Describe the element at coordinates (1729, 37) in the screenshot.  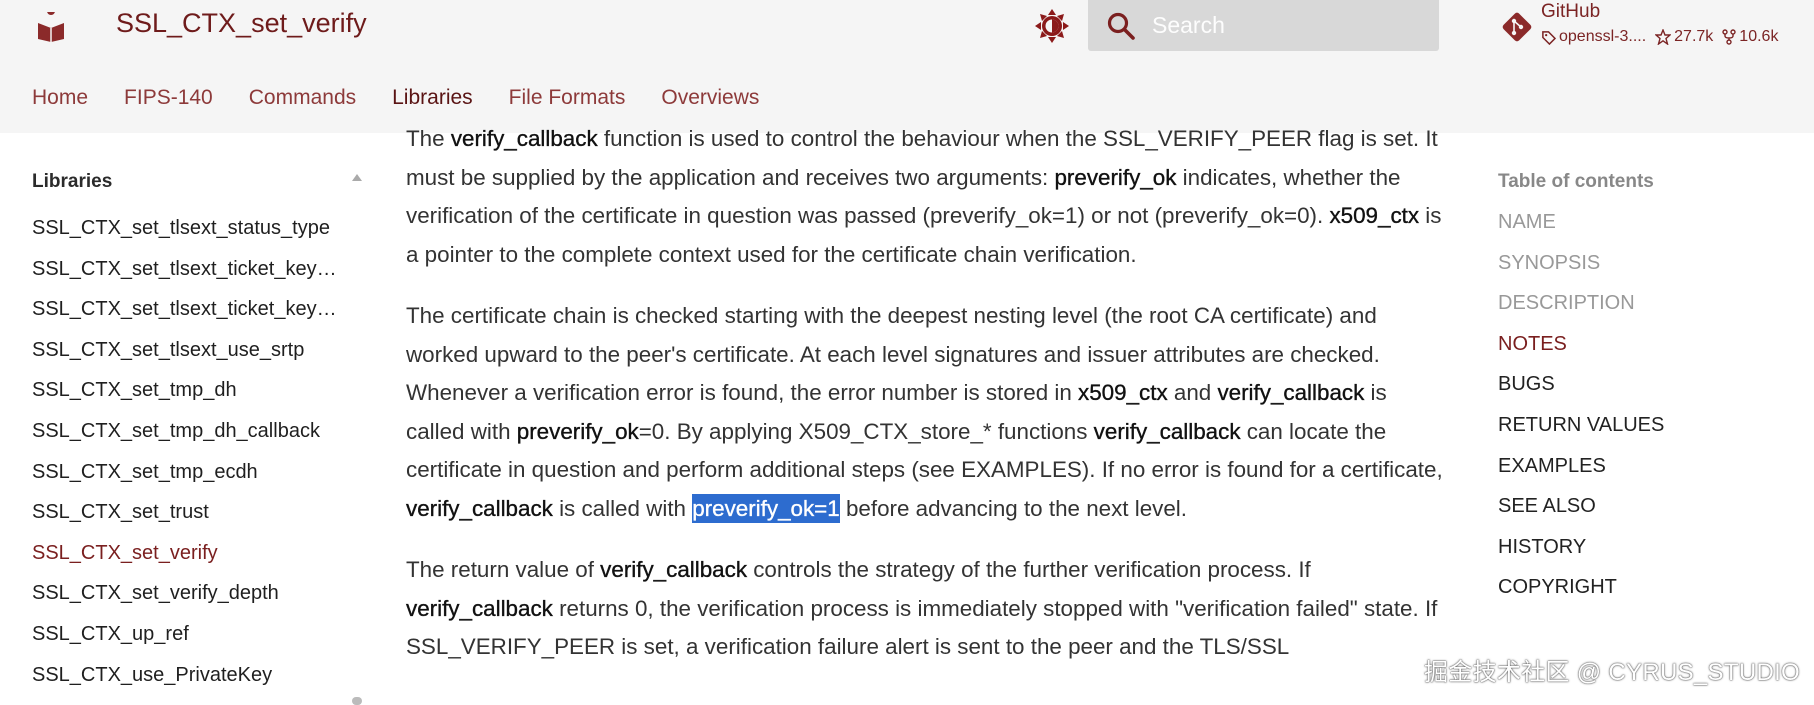
I see `fork-icon` at that location.